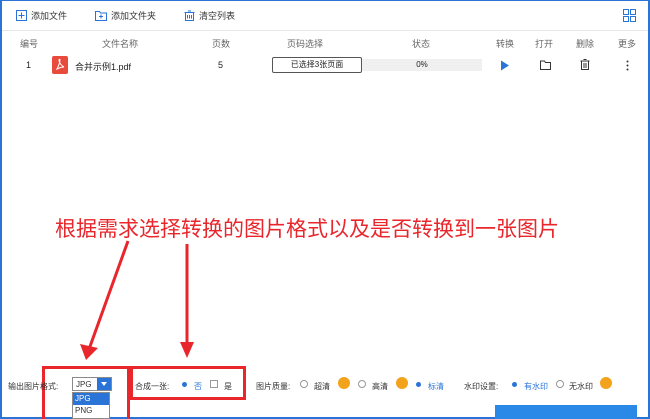 The image size is (650, 419). Describe the element at coordinates (322, 386) in the screenshot. I see `quality-hd-label: 超清` at that location.